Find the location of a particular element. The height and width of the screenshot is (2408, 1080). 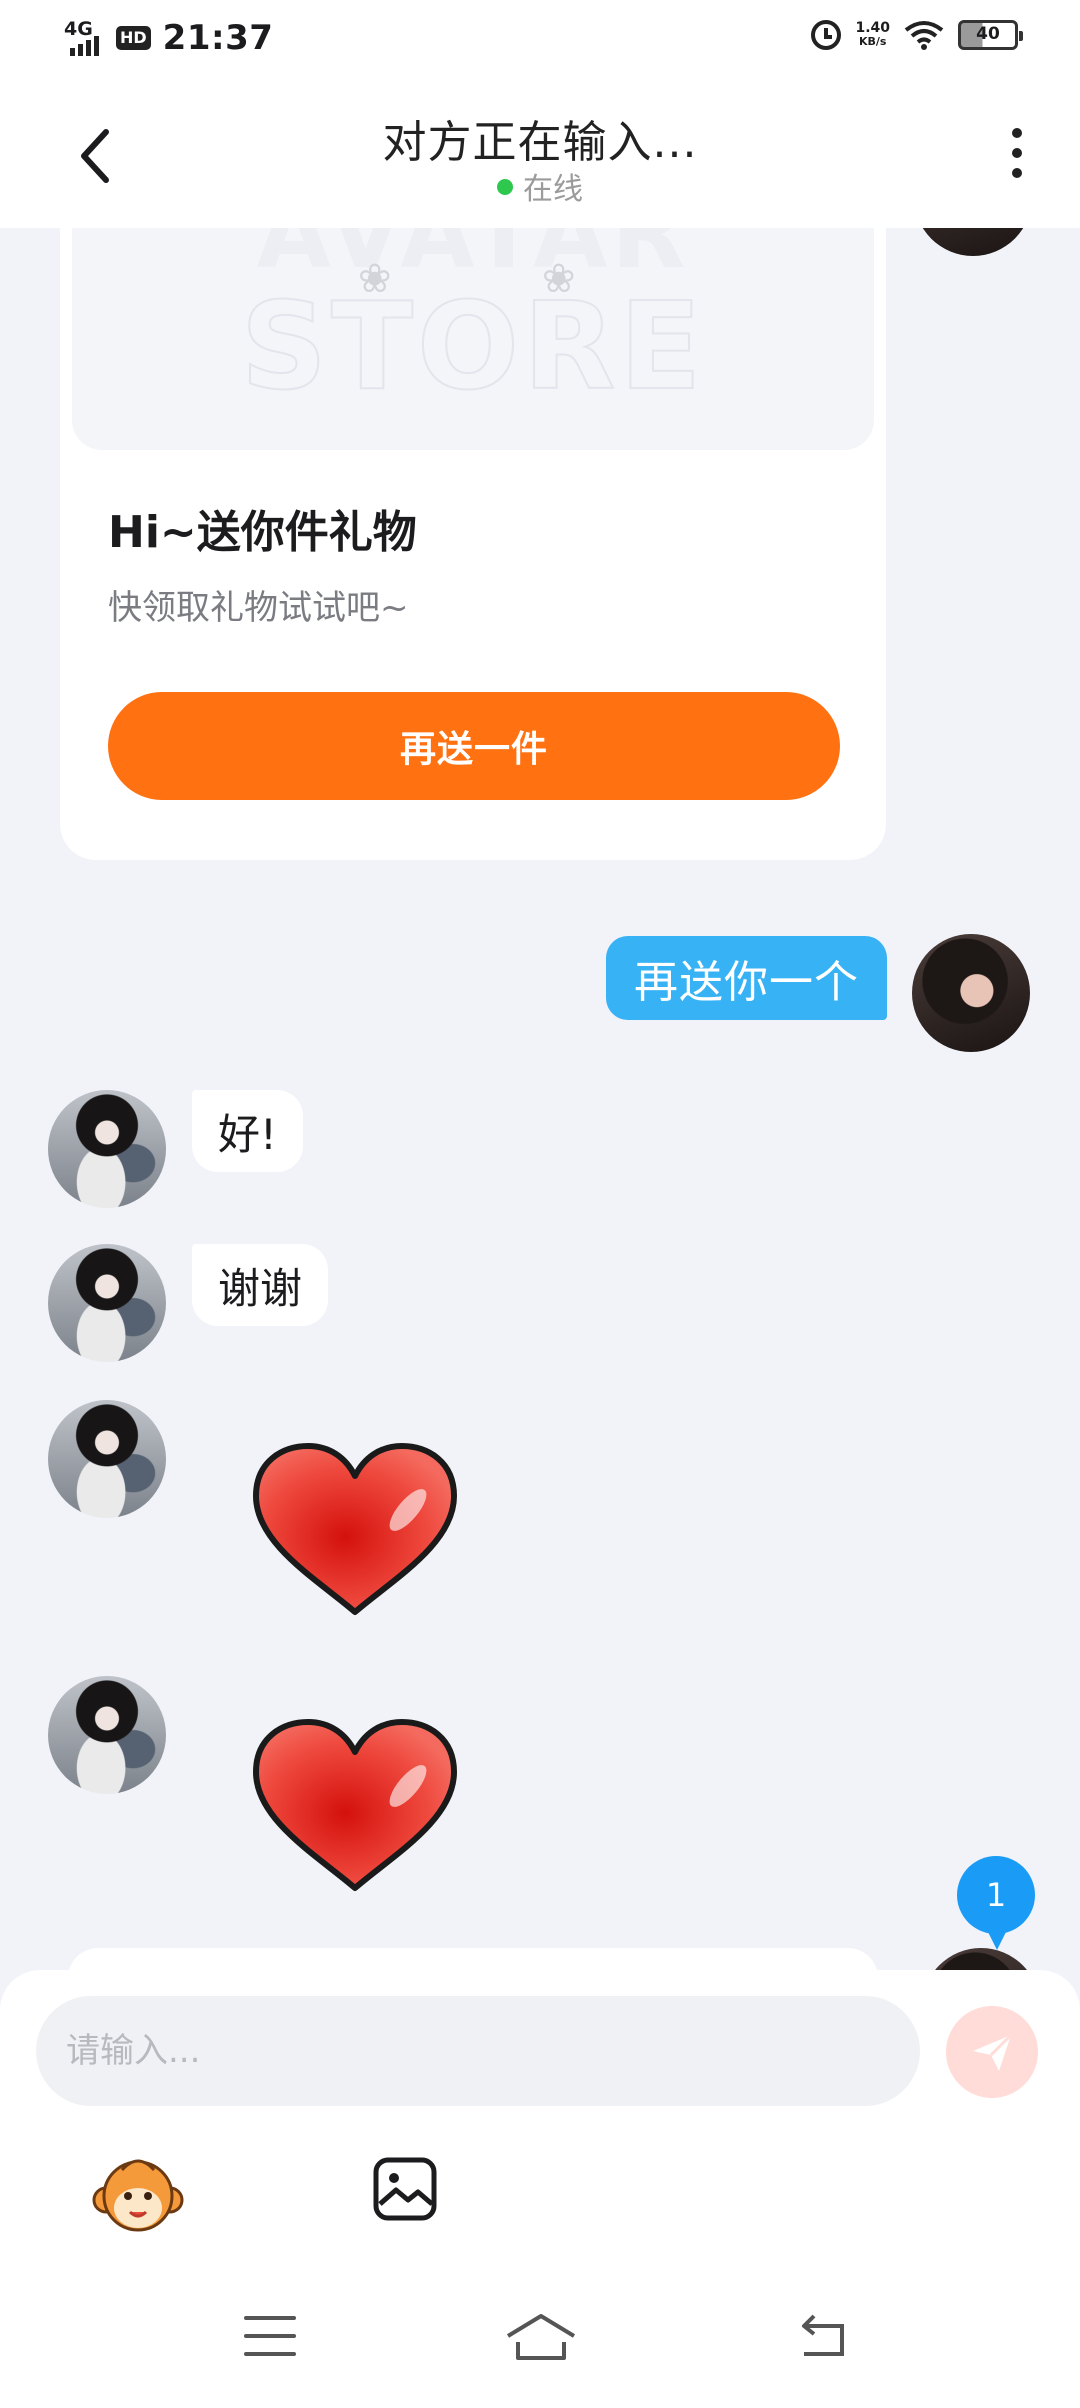

online-status-label: 在线 is located at coordinates (553, 189).